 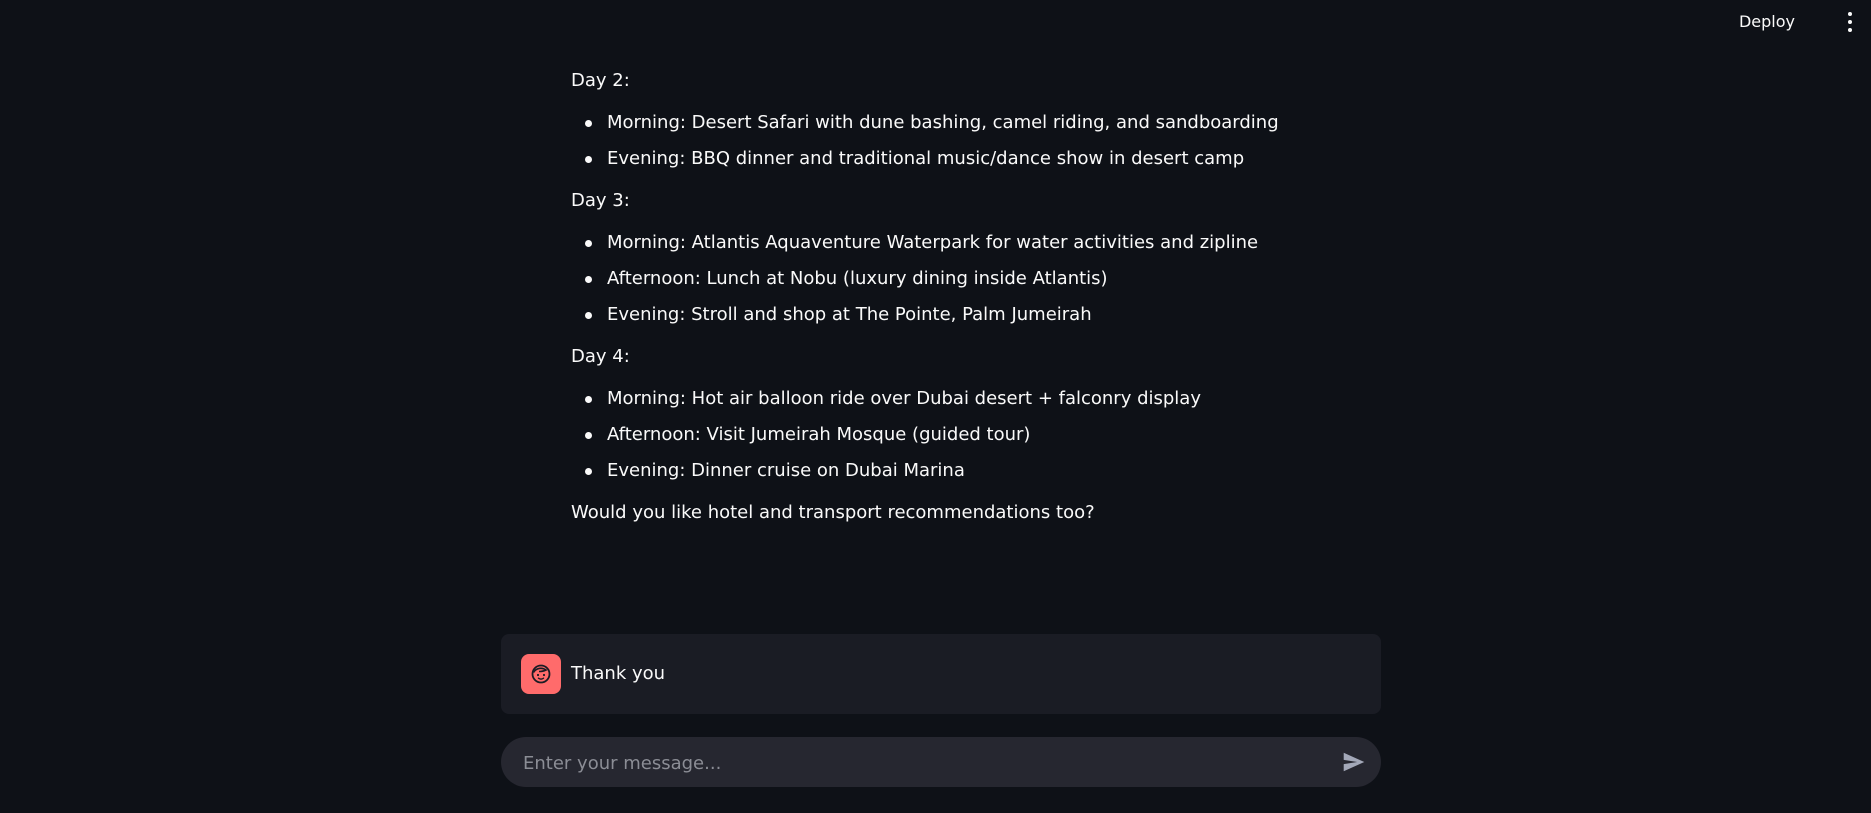 I want to click on day-heading: Day 4:, so click(x=600, y=356).